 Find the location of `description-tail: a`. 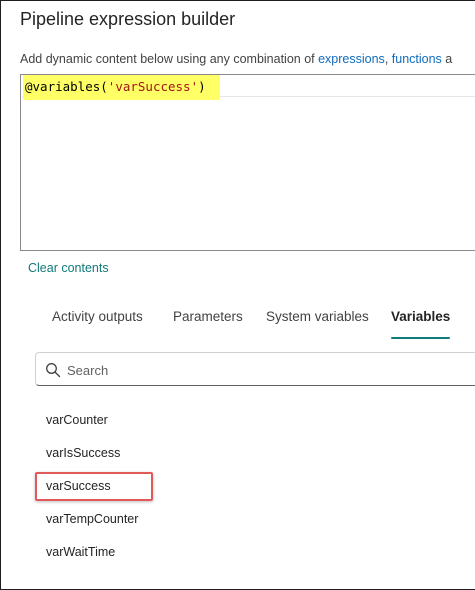

description-tail: a is located at coordinates (447, 59).